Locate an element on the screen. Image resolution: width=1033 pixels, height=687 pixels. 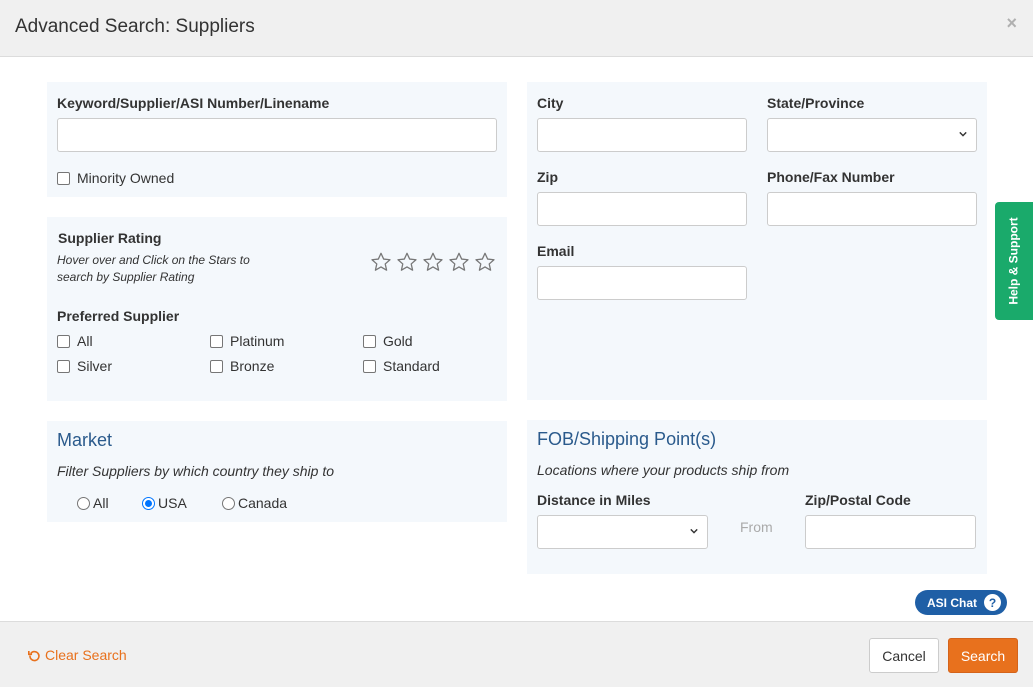
phone-input is located at coordinates (872, 209).